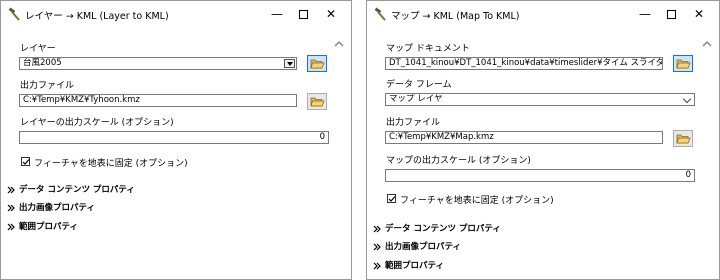 Image resolution: width=720 pixels, height=280 pixels. What do you see at coordinates (38, 49) in the screenshot?
I see `layer-label: レイヤー` at bounding box center [38, 49].